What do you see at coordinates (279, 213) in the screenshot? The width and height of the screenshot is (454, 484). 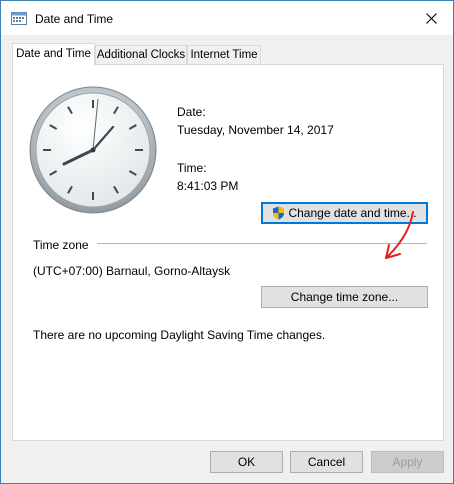 I see `uac-shield-icon` at bounding box center [279, 213].